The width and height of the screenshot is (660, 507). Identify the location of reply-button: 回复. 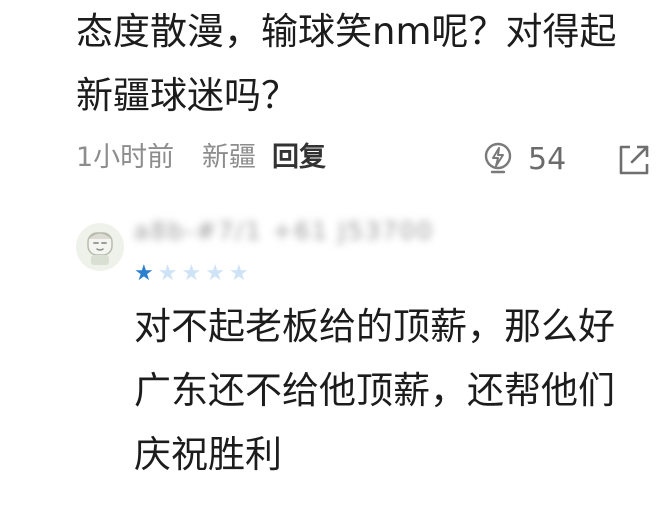
(299, 158).